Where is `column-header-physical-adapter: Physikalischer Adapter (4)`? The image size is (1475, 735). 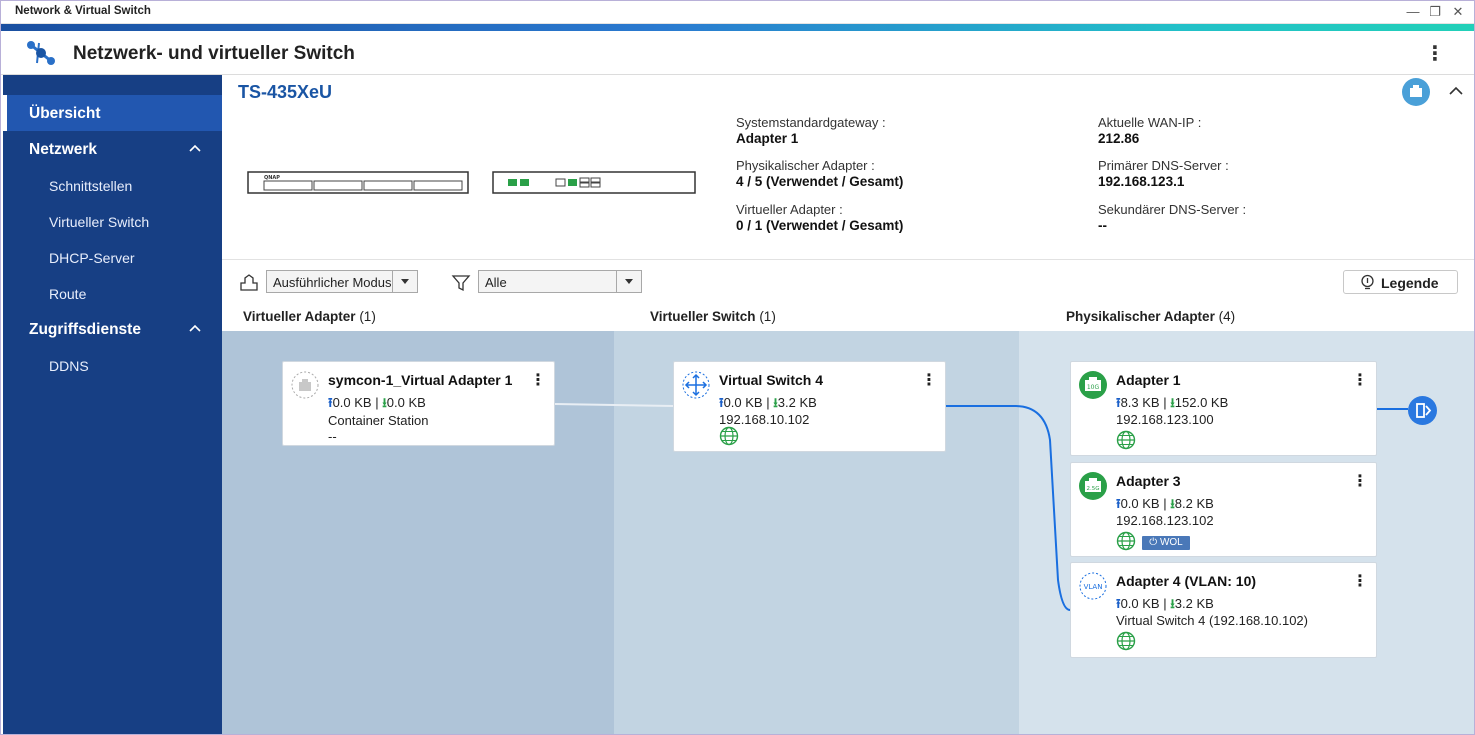
column-header-physical-adapter: Physikalischer Adapter (4) is located at coordinates (1151, 316).